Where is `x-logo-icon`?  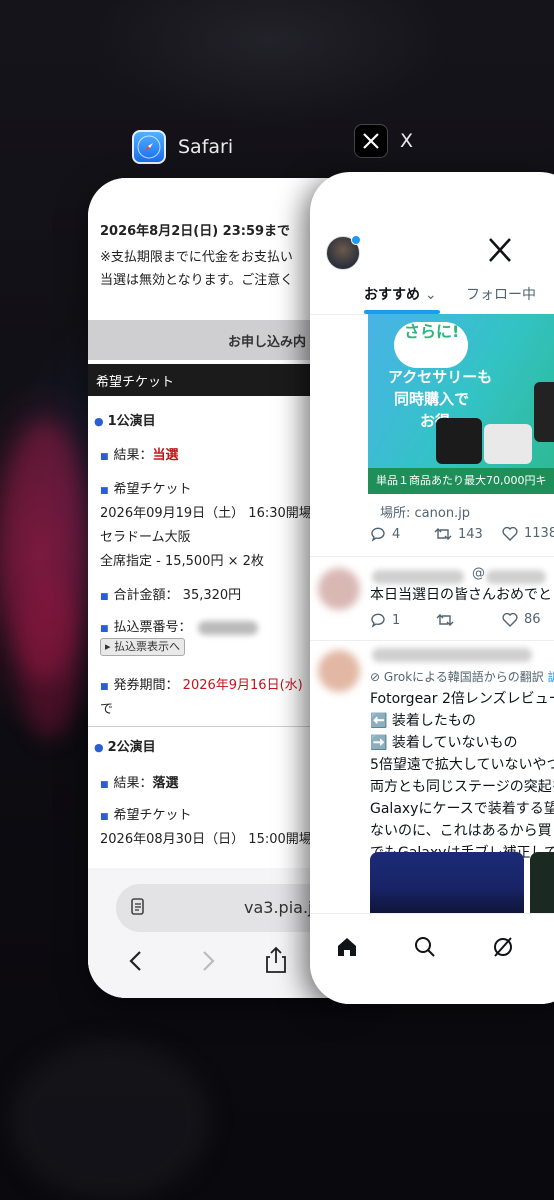
x-logo-icon is located at coordinates (371, 141).